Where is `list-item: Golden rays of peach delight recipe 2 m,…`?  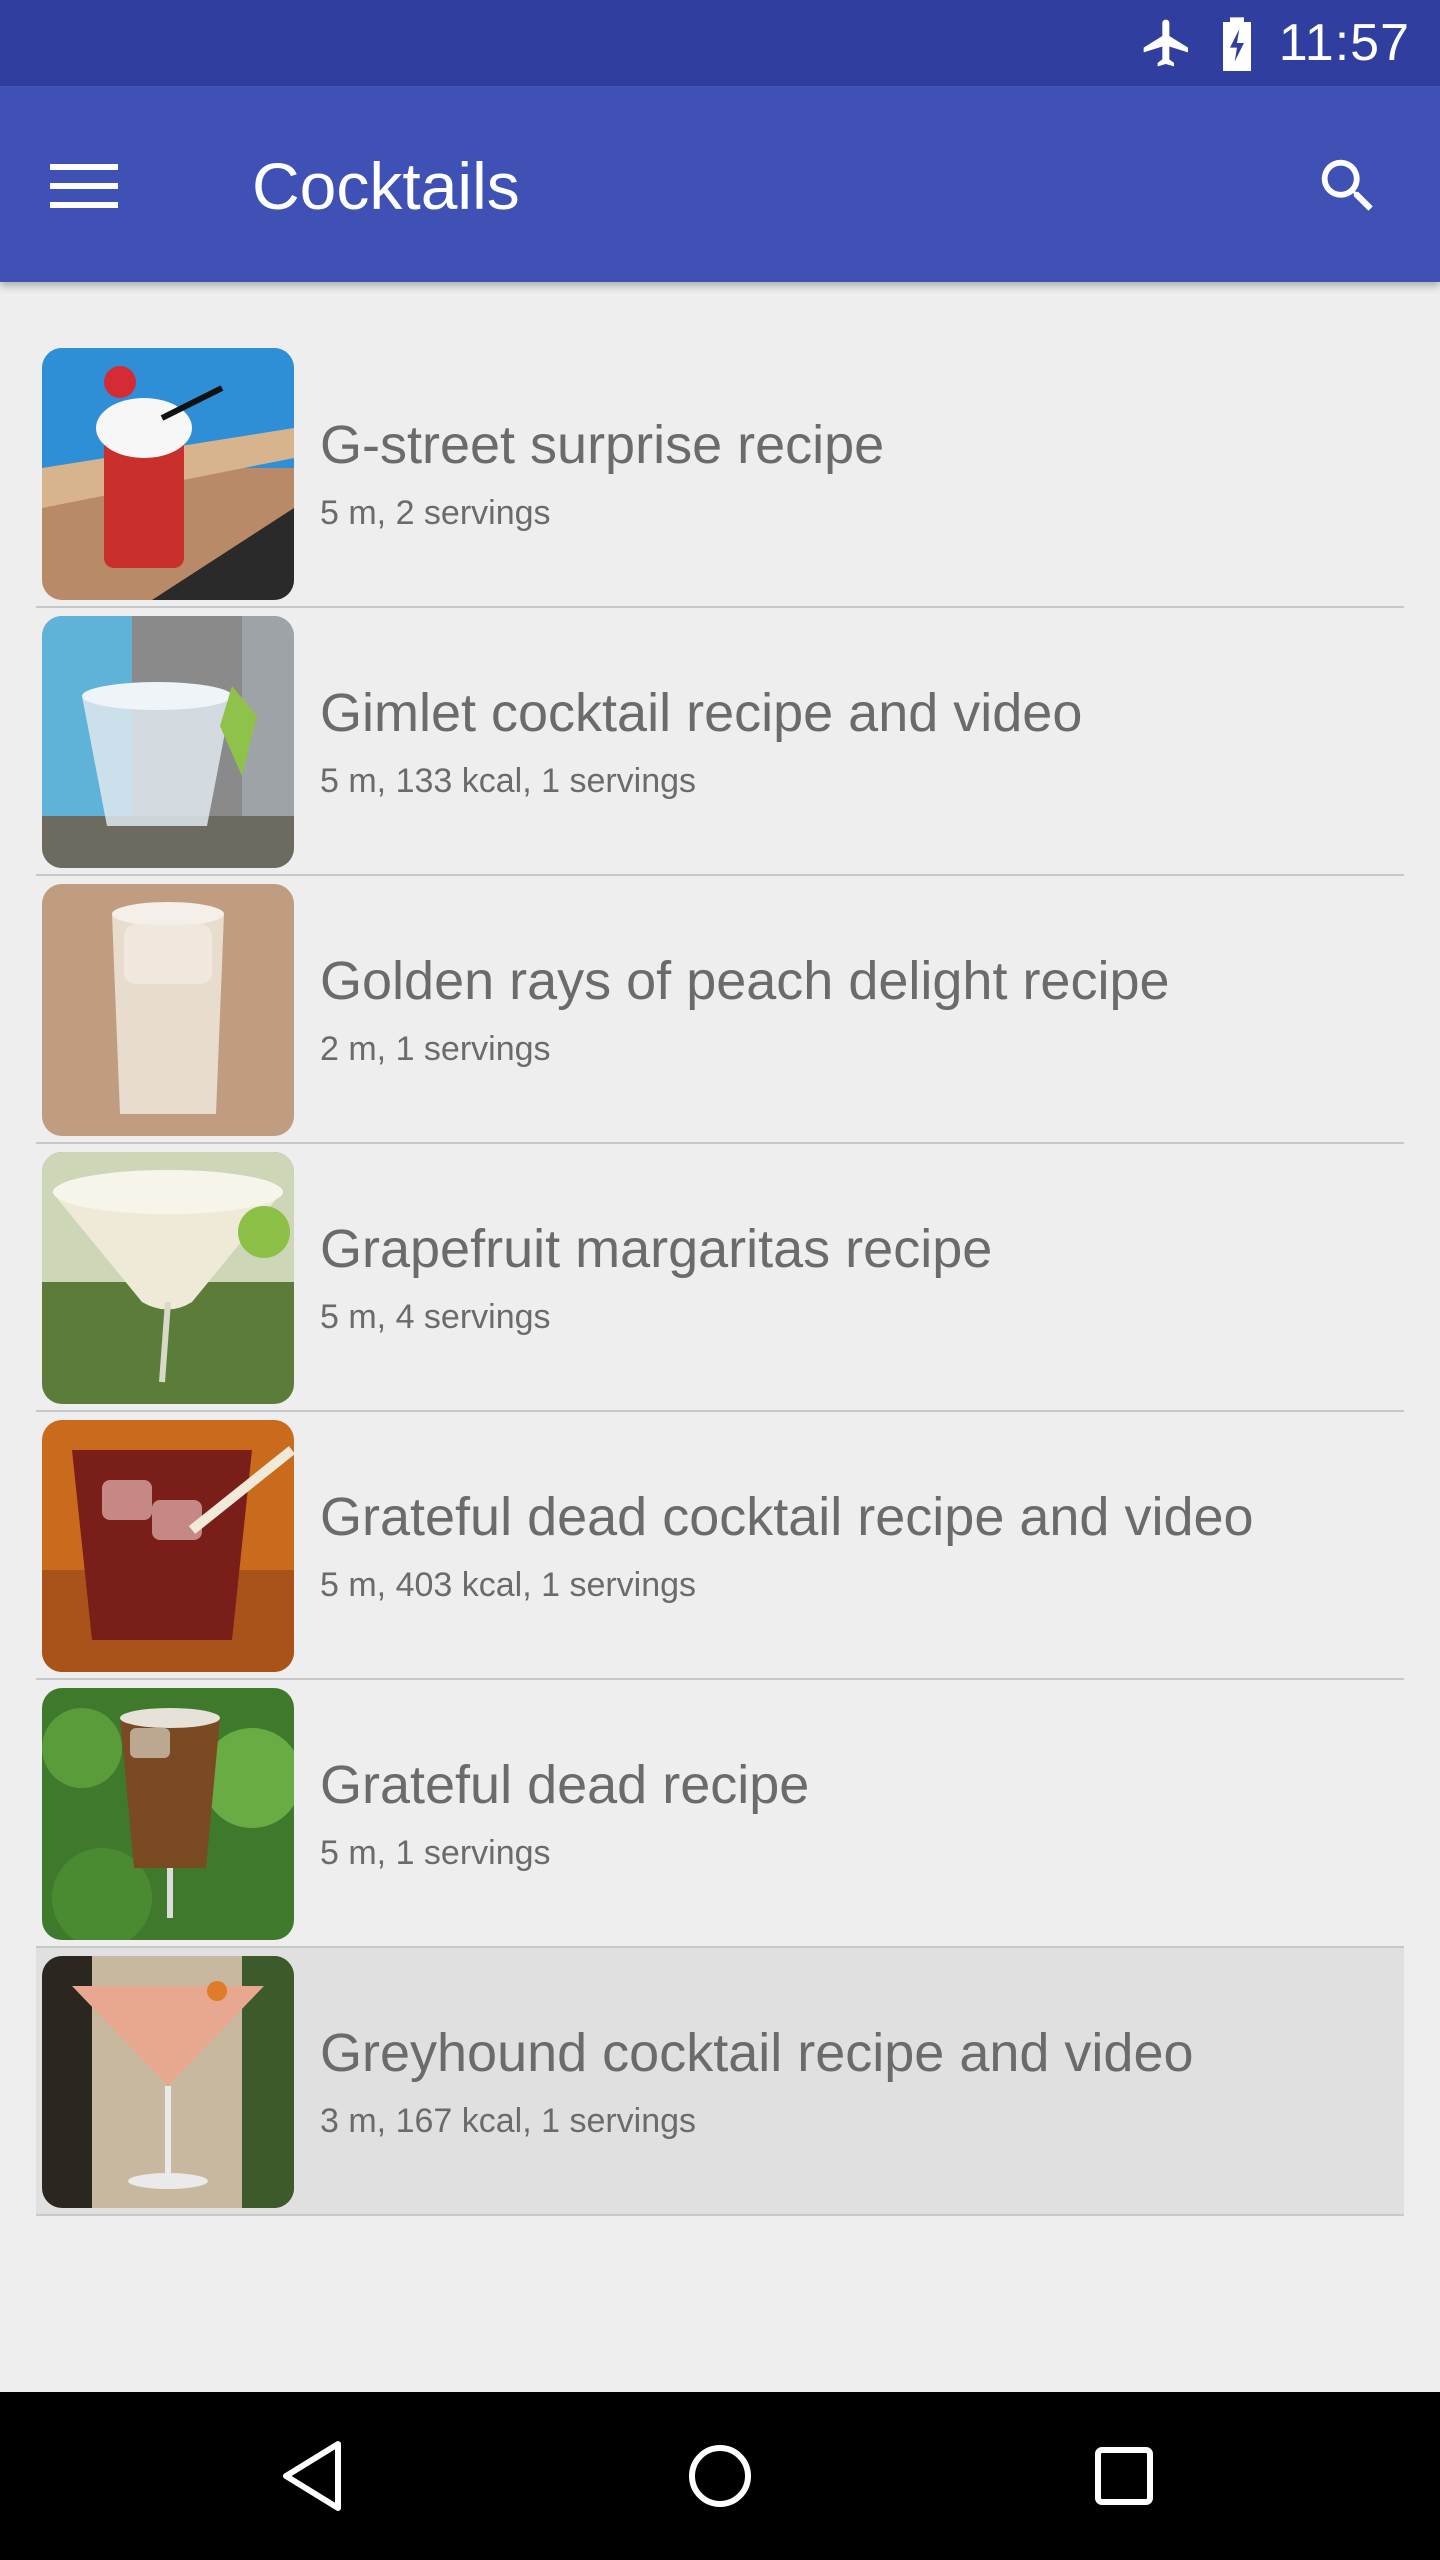 list-item: Golden rays of peach delight recipe 2 m,… is located at coordinates (720, 1010).